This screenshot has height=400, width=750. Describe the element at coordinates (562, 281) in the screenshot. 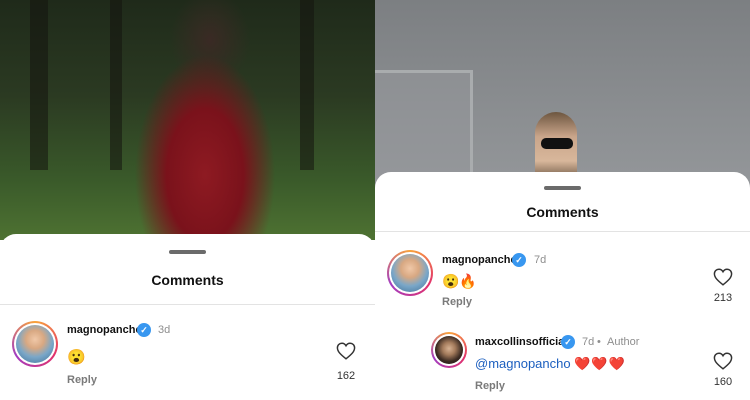

I see `comment-item: magnopancho ✓ 7d 😮🔥 Reply 213` at that location.